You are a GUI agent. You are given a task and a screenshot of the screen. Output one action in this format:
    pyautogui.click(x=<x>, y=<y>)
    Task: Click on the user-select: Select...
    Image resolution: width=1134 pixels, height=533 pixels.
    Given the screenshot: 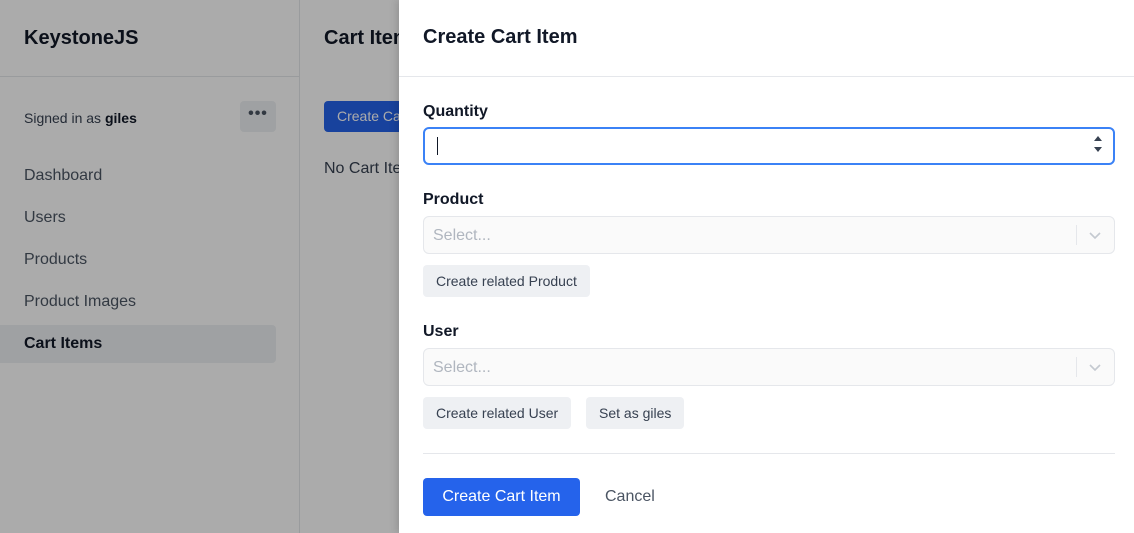 What is the action you would take?
    pyautogui.click(x=769, y=367)
    